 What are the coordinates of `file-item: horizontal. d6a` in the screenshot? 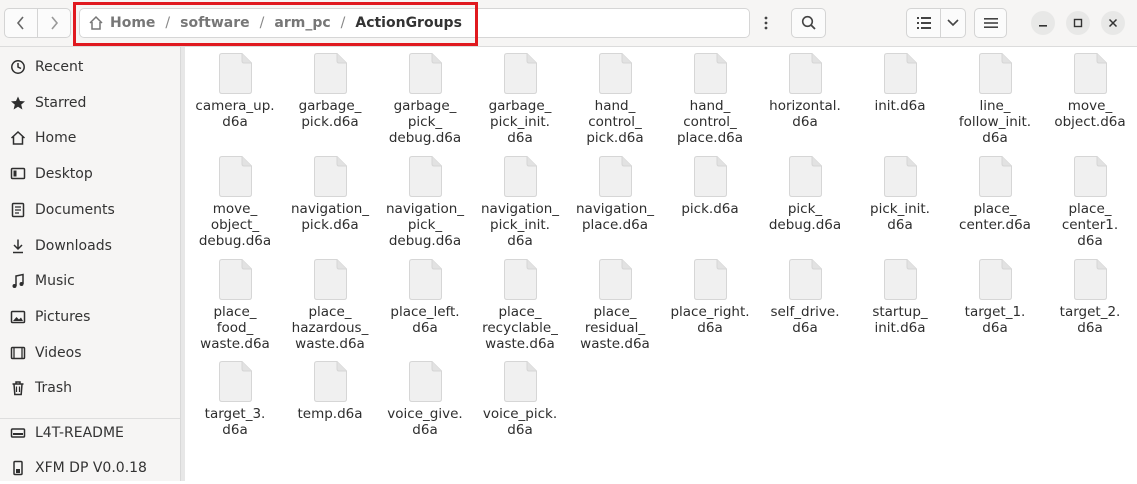 It's located at (805, 88).